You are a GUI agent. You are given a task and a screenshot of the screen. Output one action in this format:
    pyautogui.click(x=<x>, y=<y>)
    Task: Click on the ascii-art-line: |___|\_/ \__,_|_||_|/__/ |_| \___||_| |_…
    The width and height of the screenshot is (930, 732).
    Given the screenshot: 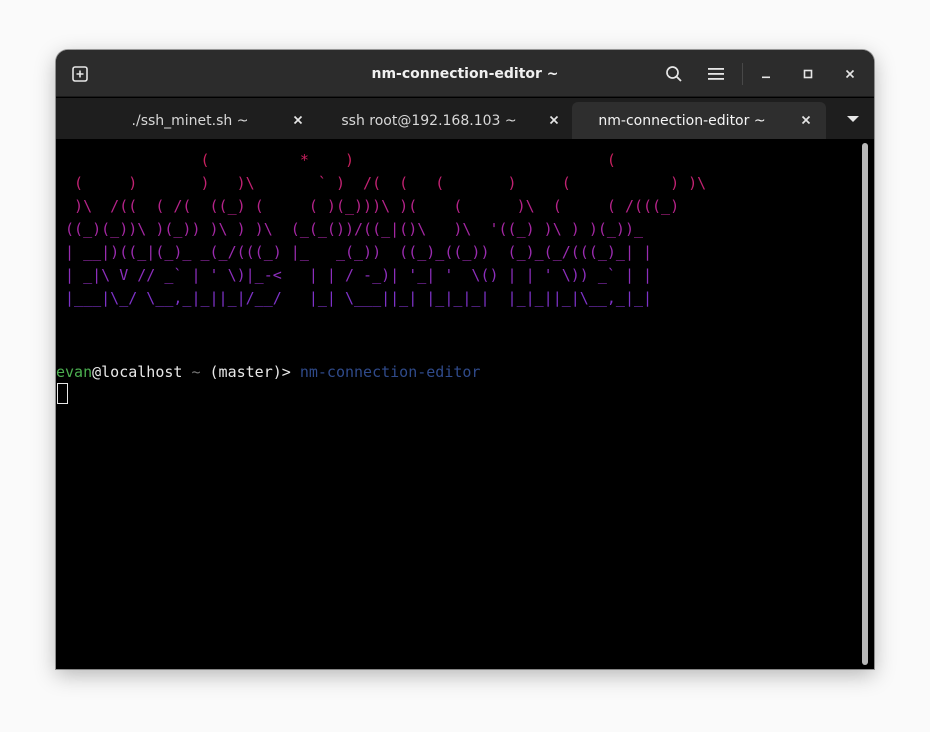 What is the action you would take?
    pyautogui.click(x=354, y=298)
    